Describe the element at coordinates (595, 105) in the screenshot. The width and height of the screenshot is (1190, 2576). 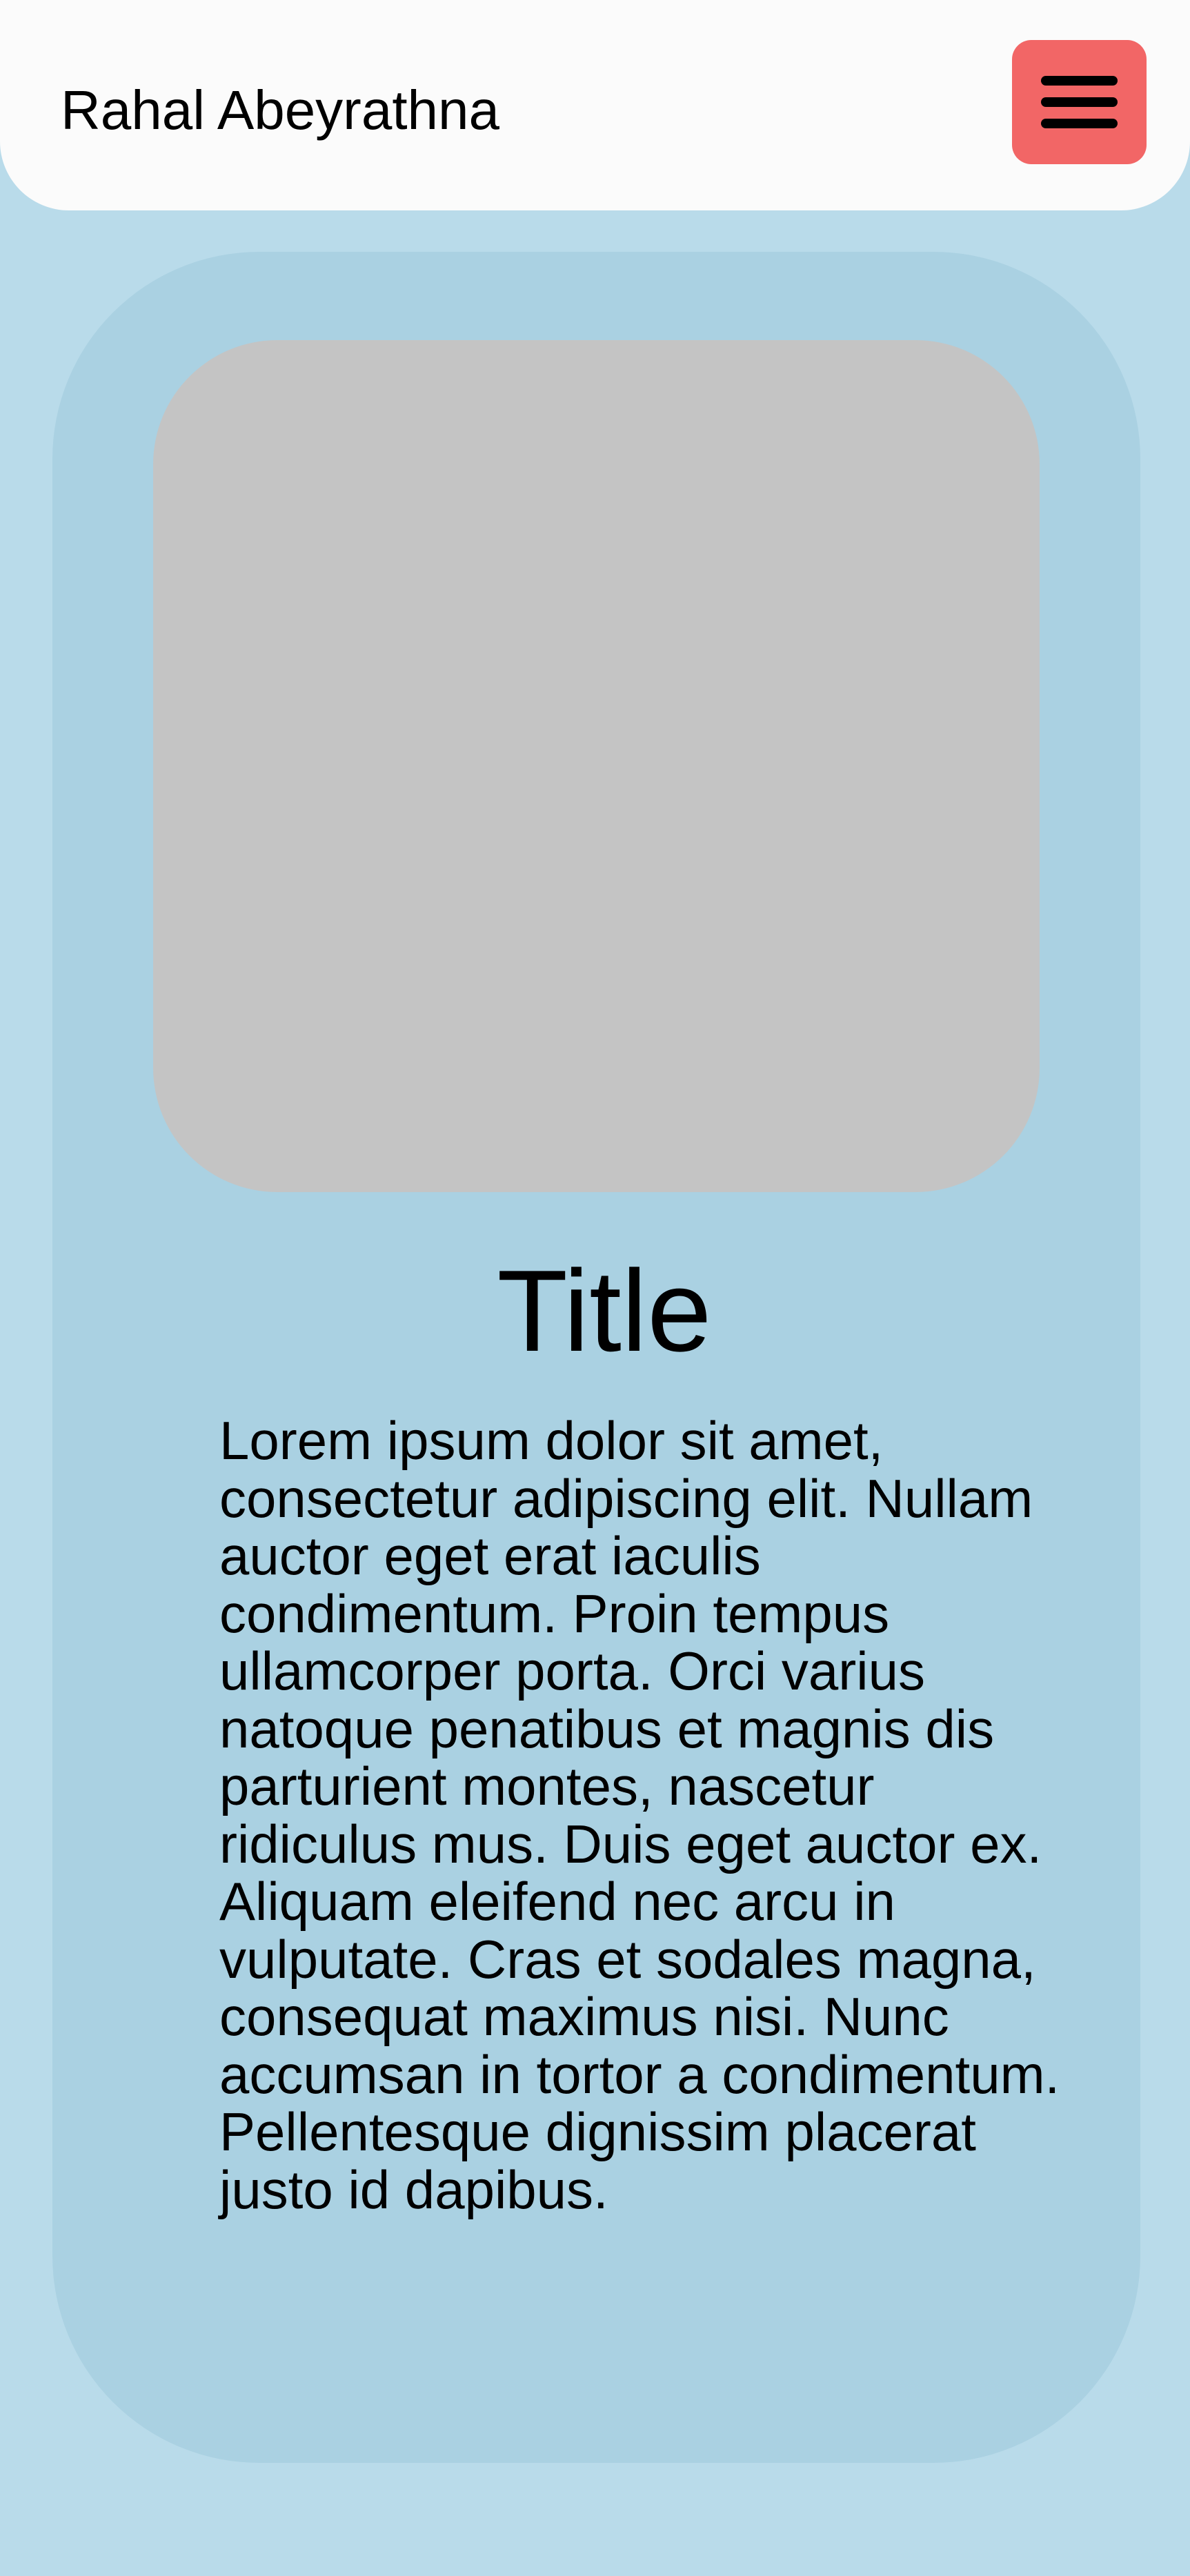
I see `top-header: Rahal Abeyrathna` at that location.